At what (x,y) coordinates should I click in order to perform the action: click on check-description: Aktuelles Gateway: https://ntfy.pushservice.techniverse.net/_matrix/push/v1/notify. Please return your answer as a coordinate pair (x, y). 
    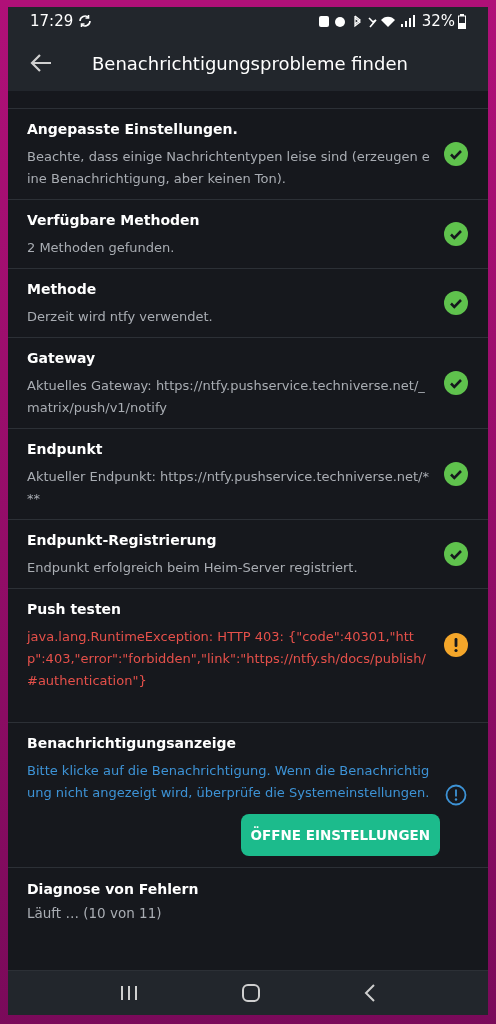
    Looking at the image, I should click on (226, 397).